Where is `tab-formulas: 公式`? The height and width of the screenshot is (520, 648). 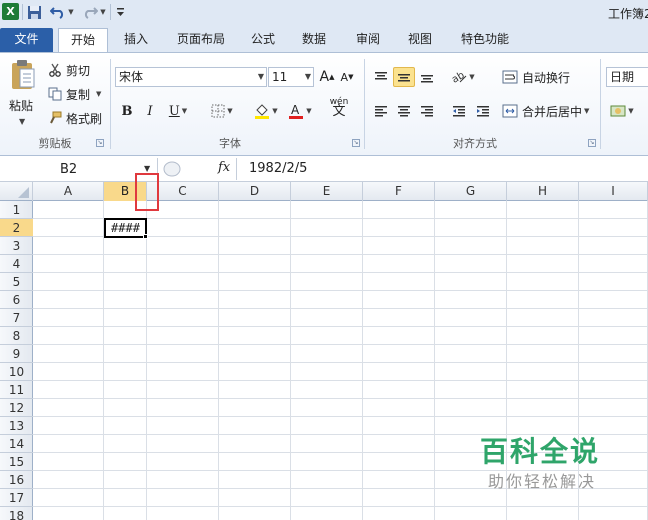
tab-formulas: 公式 is located at coordinates (263, 40).